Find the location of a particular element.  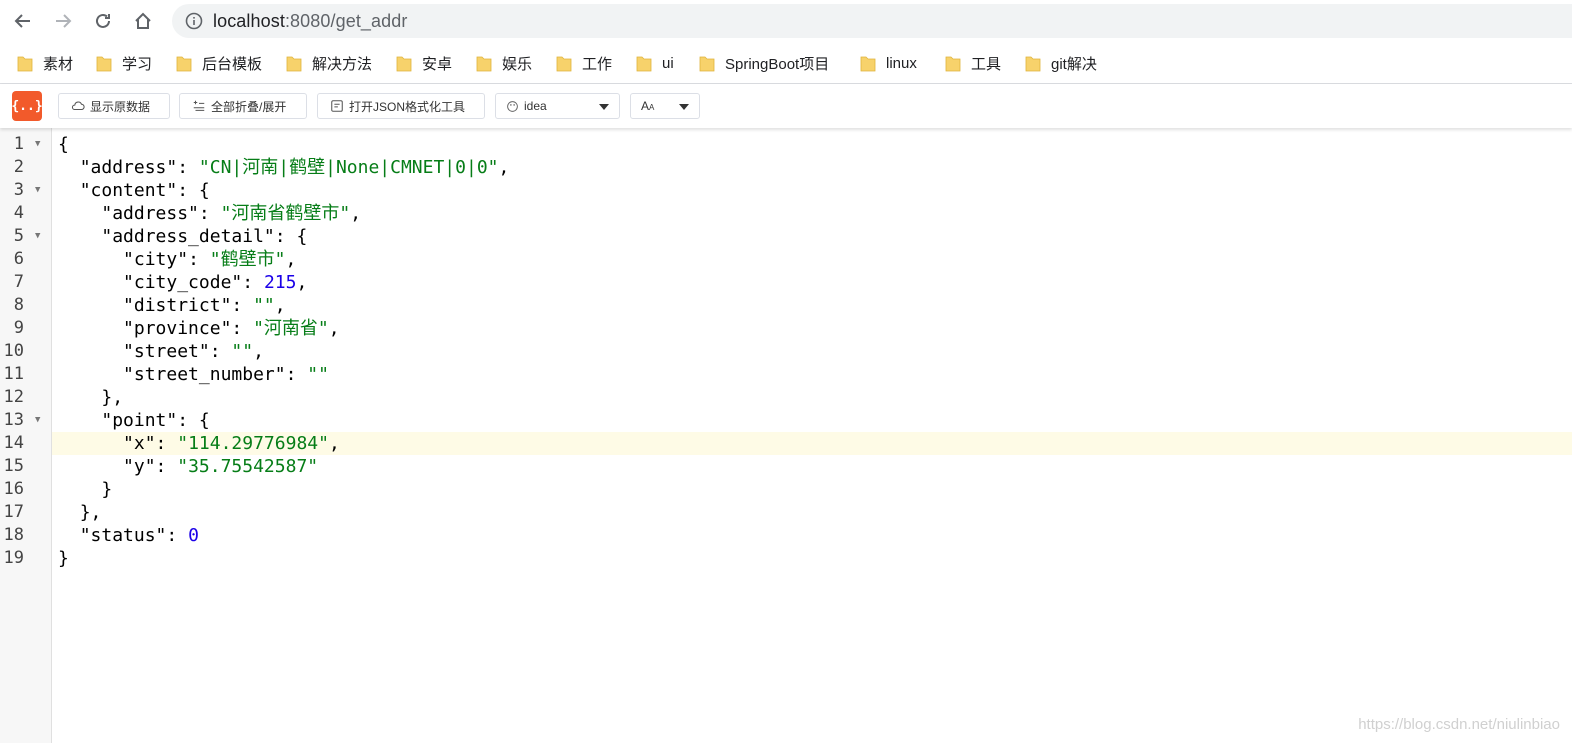

bookmark-item: 工具 is located at coordinates (973, 63).